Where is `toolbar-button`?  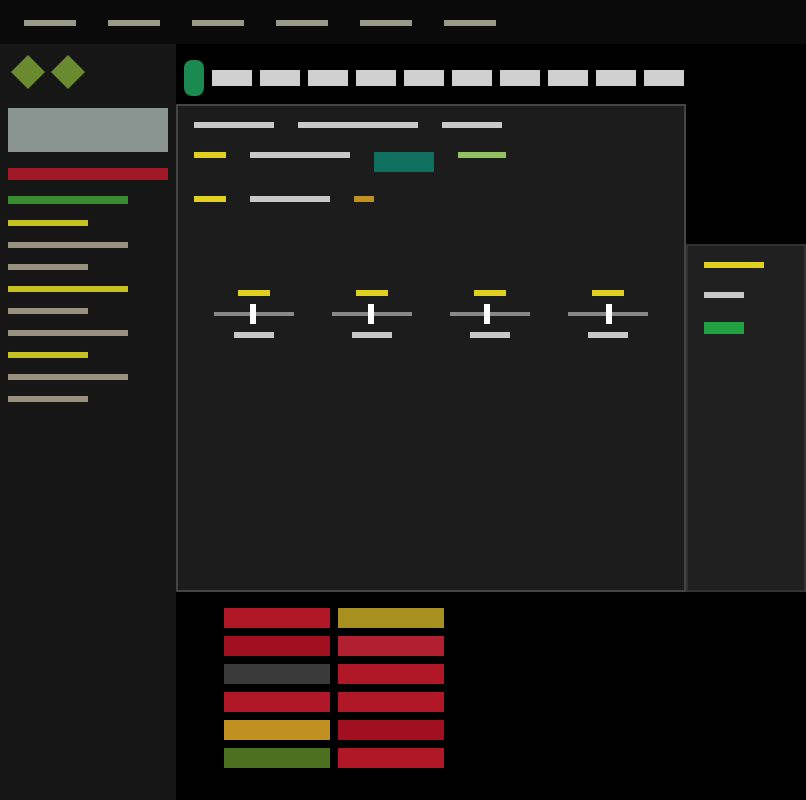 toolbar-button is located at coordinates (194, 78).